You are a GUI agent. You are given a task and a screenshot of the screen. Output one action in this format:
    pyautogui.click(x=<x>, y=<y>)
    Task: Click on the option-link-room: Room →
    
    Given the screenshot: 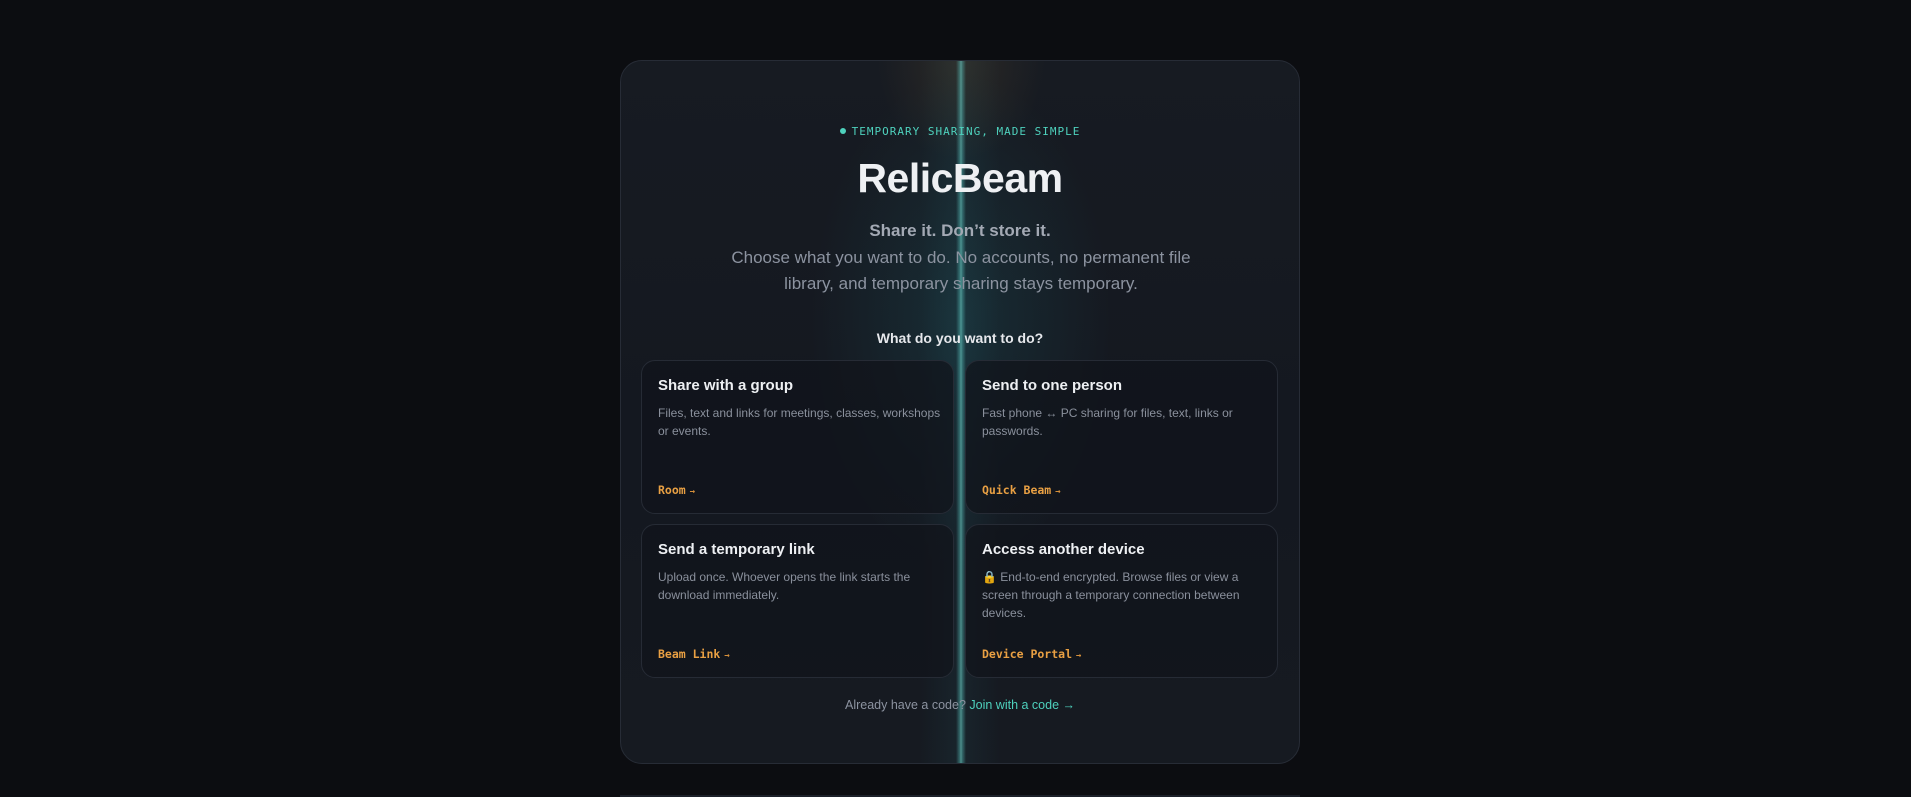 What is the action you would take?
    pyautogui.click(x=676, y=490)
    